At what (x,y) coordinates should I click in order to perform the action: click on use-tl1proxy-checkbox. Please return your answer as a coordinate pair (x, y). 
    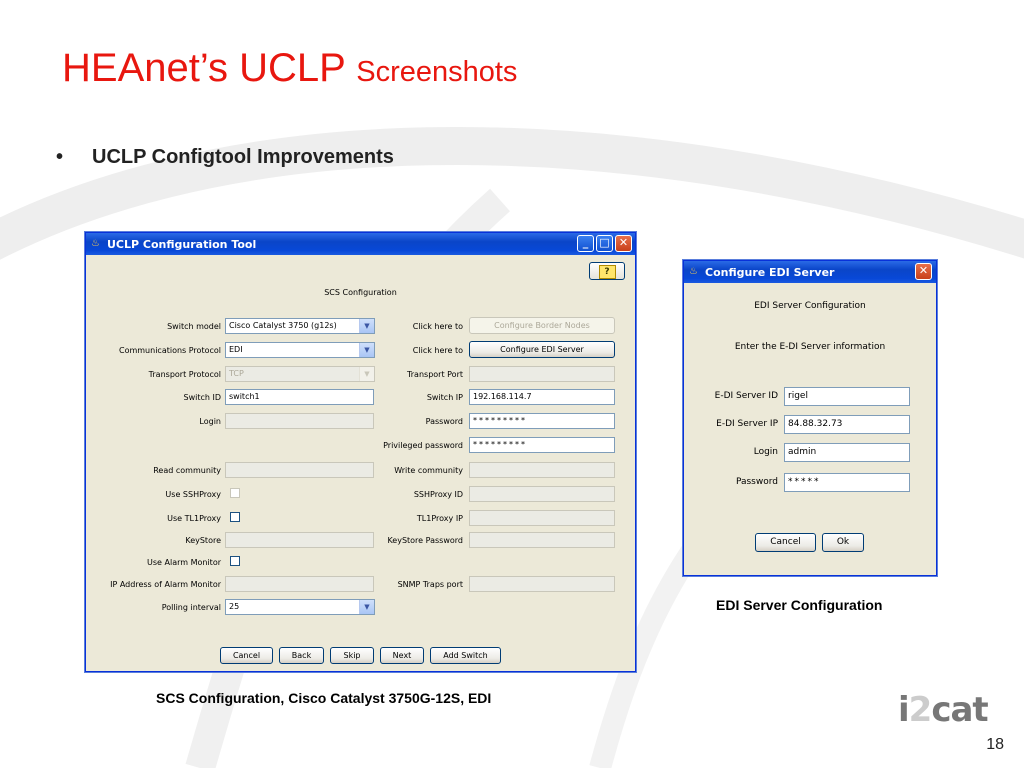
    Looking at the image, I should click on (235, 517).